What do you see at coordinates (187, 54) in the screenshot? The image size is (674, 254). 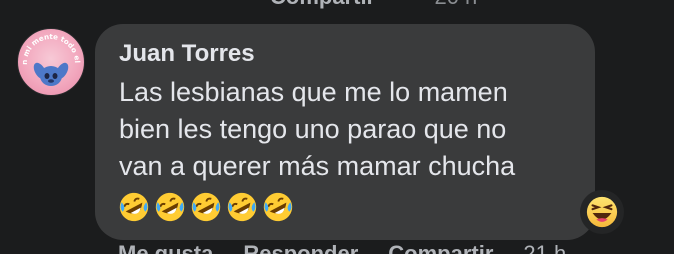 I see `comment-author: Juan Torres` at bounding box center [187, 54].